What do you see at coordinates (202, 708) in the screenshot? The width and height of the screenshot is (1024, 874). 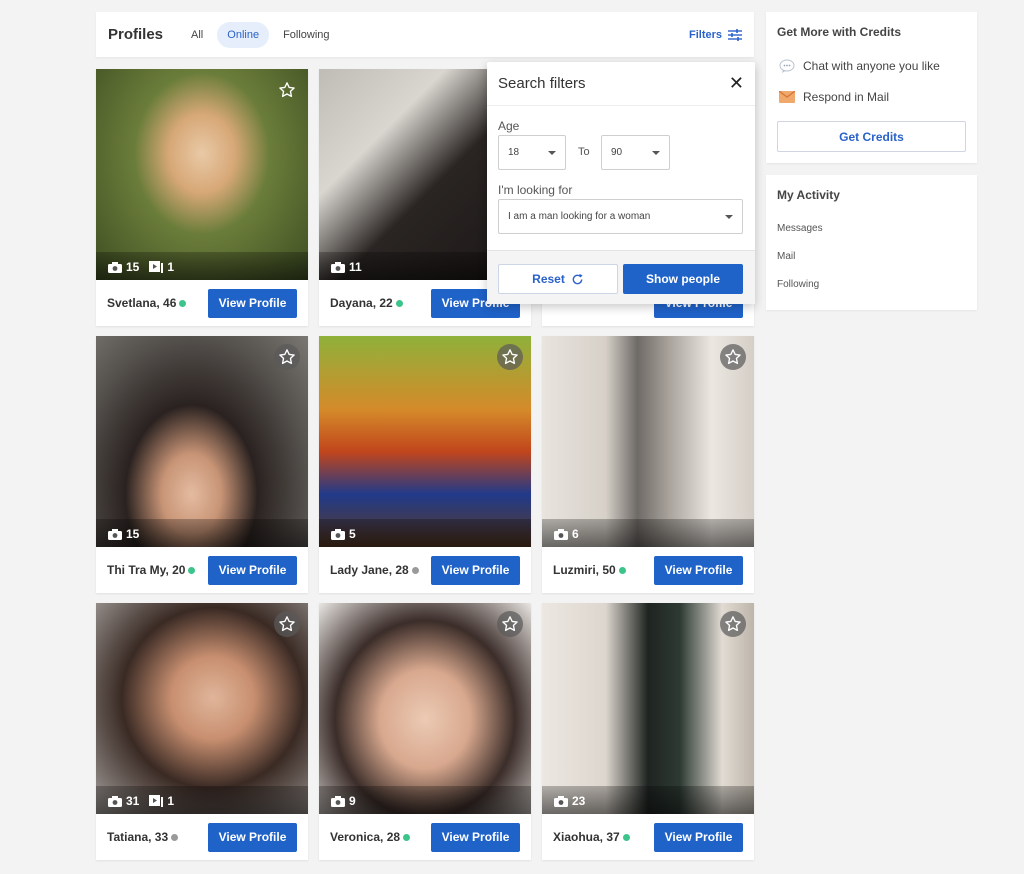 I see `profile-photo: 31 1` at bounding box center [202, 708].